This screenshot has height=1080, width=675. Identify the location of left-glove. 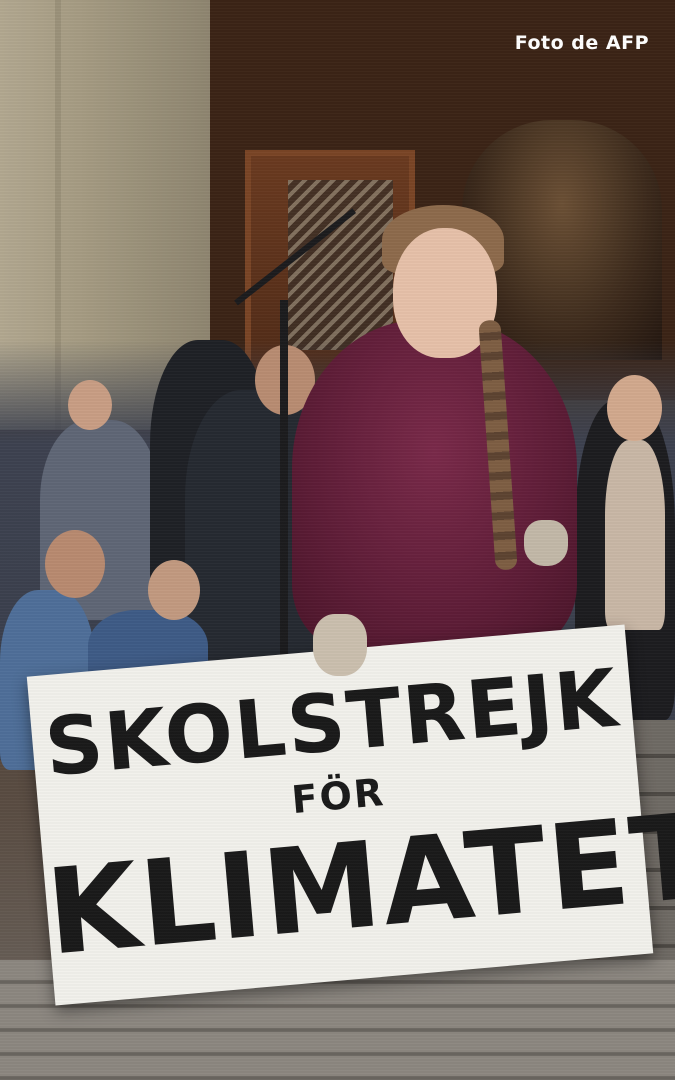
(340, 645).